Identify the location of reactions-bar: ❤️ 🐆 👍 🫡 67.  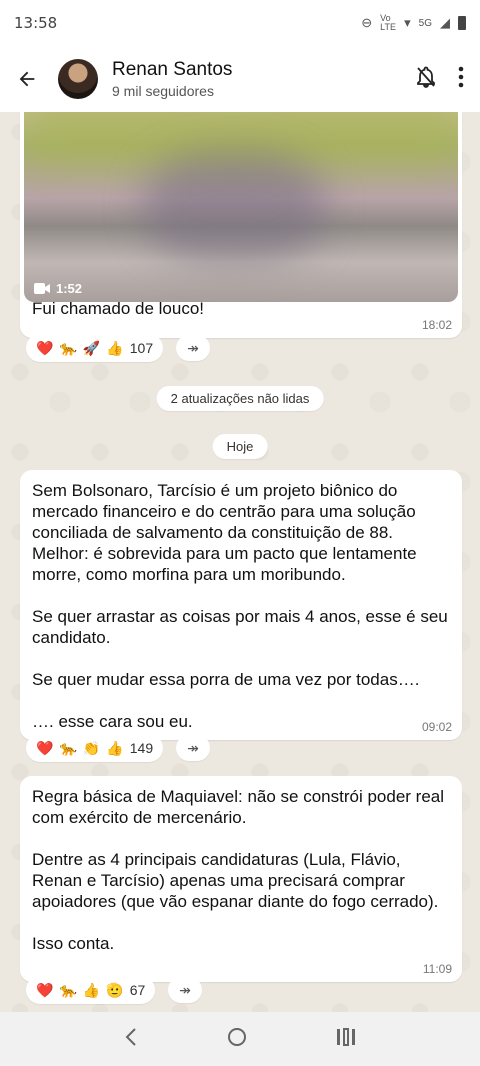
(91, 990).